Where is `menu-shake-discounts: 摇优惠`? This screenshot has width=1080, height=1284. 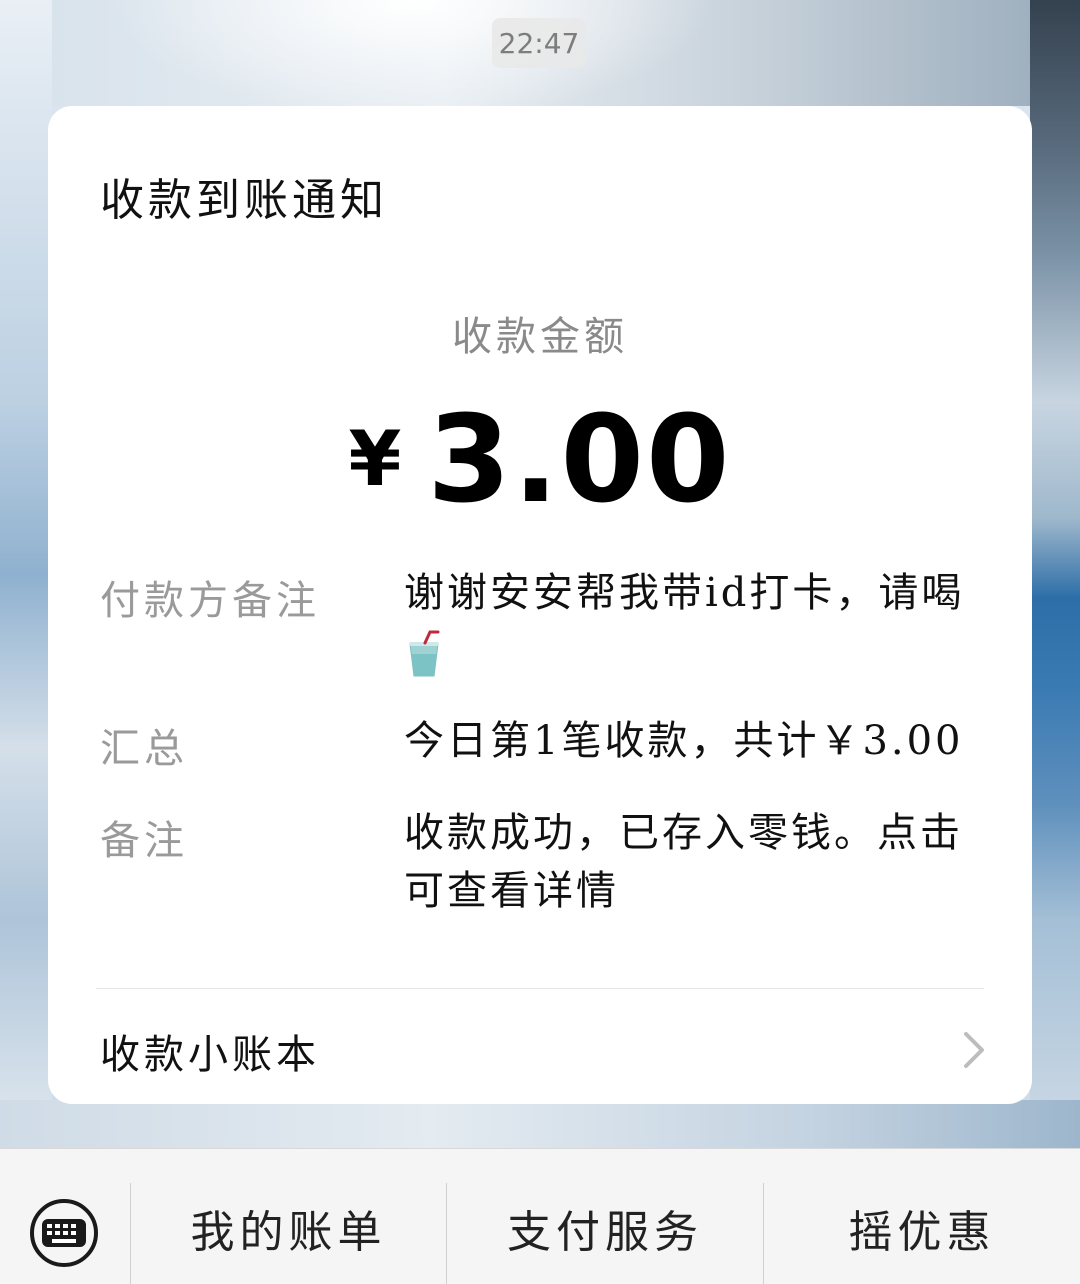 menu-shake-discounts: 摇优惠 is located at coordinates (922, 1233).